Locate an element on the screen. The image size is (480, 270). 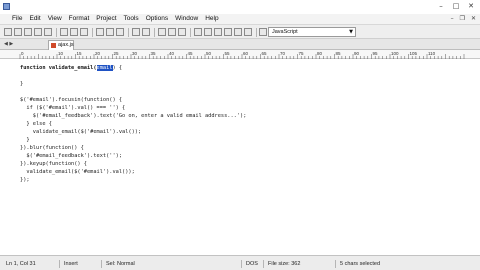
ruler-label: 80 is located at coordinates (320, 53).